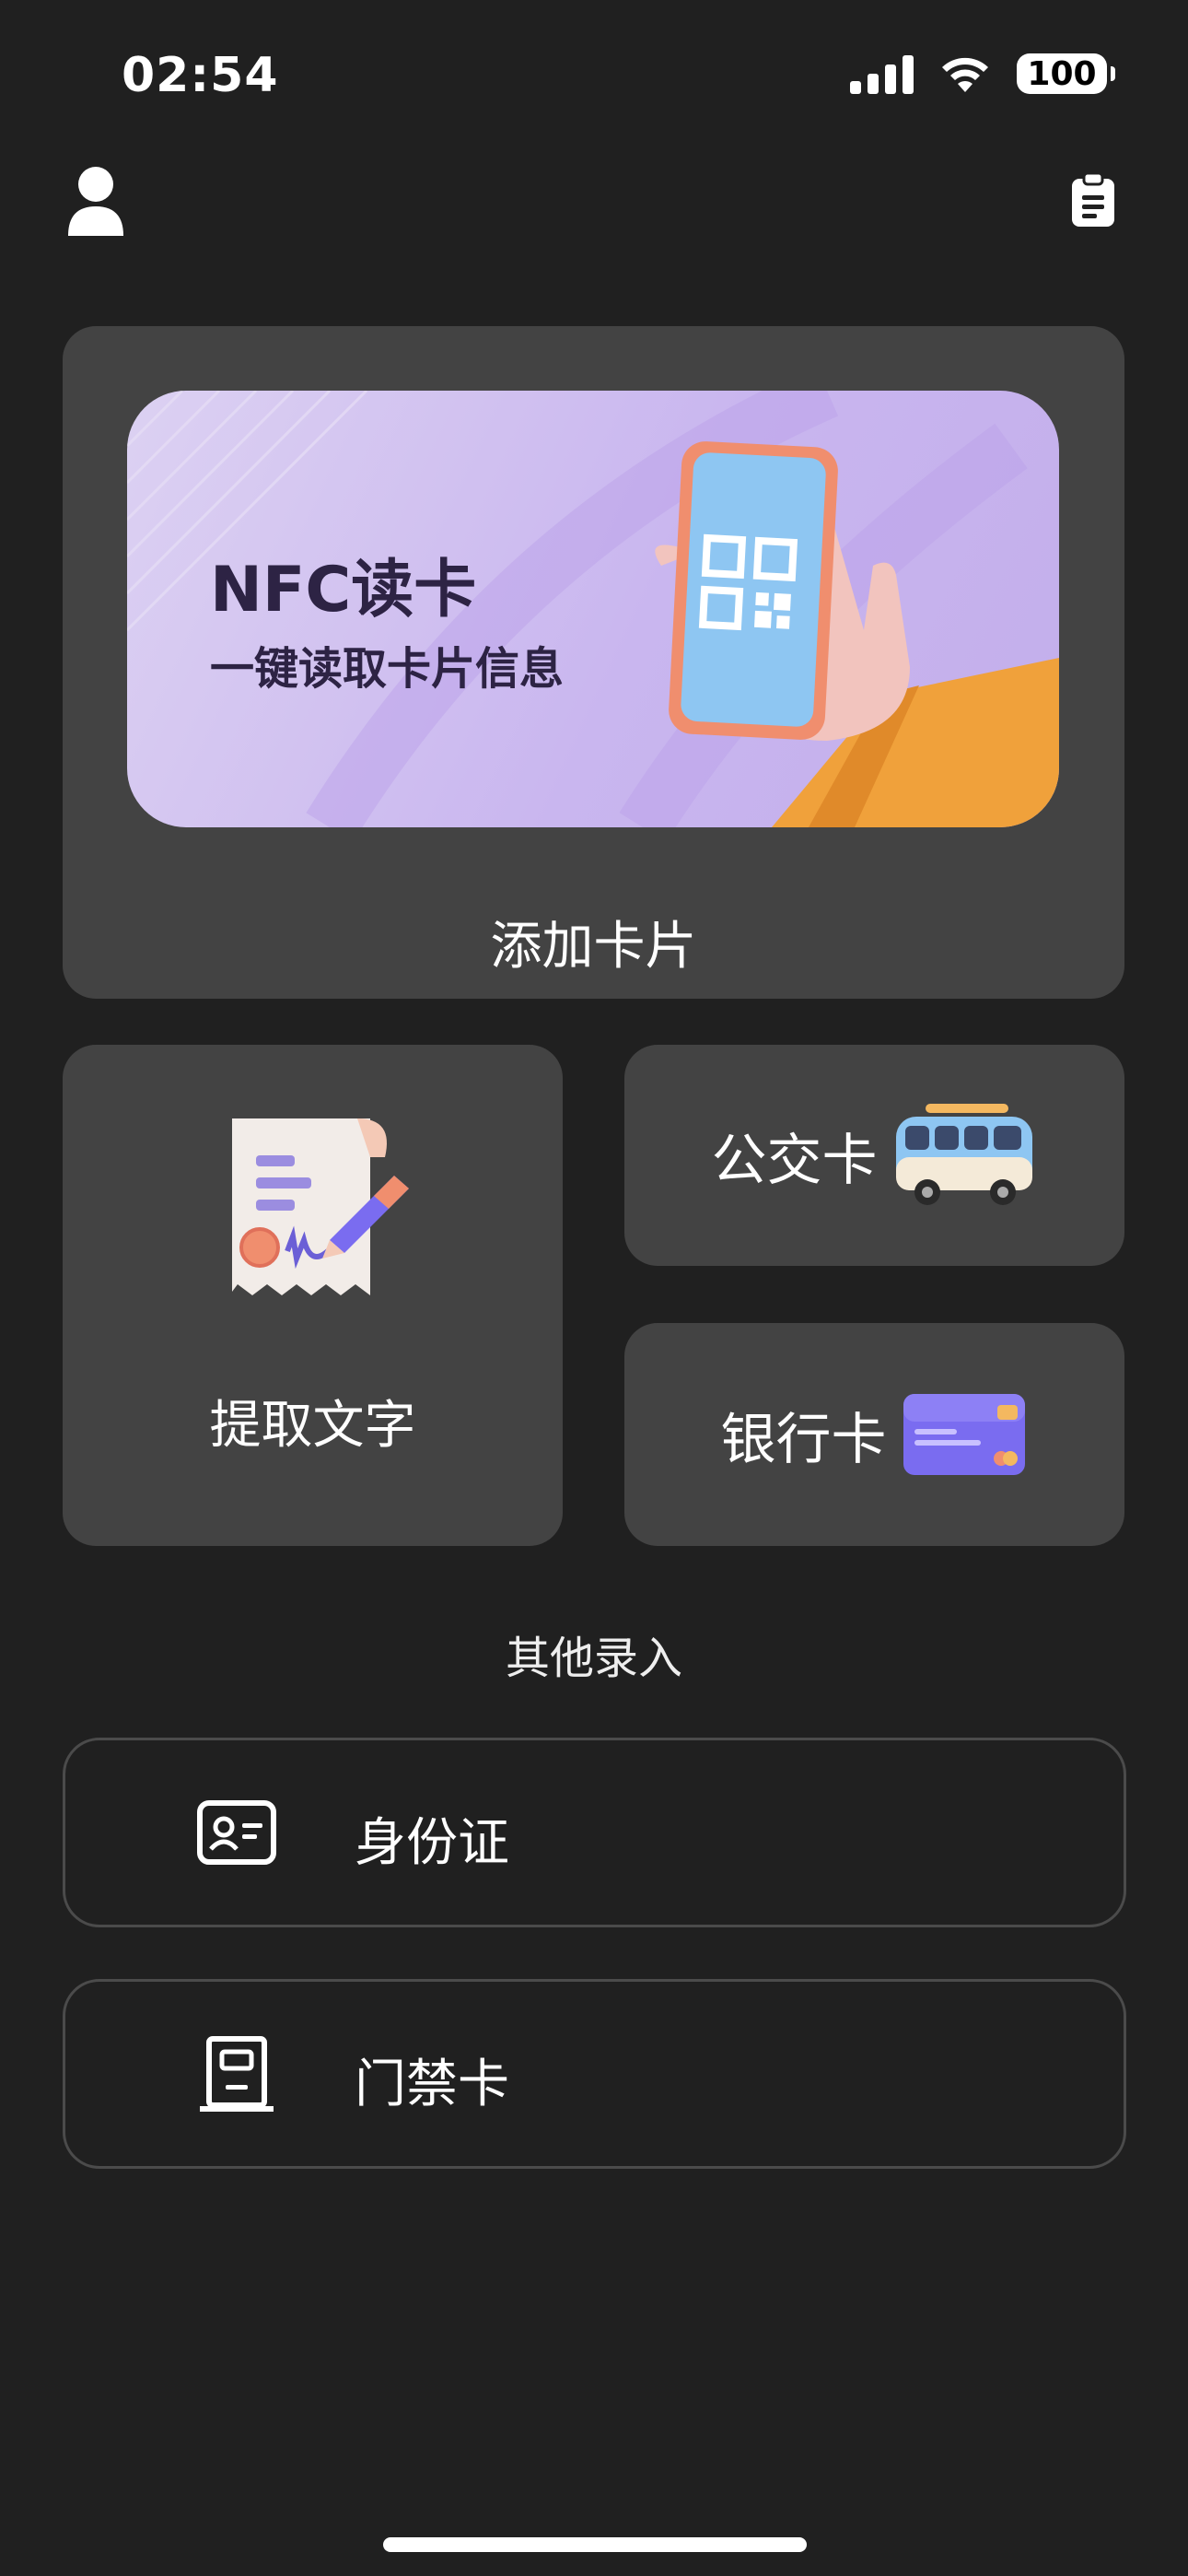 The width and height of the screenshot is (1188, 2576). Describe the element at coordinates (1093, 200) in the screenshot. I see `clipboard-icon` at that location.